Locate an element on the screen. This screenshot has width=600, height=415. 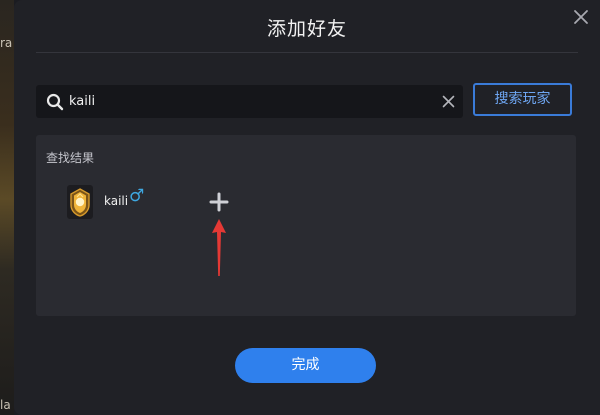
search-player-button: 搜索玩家 is located at coordinates (522, 99).